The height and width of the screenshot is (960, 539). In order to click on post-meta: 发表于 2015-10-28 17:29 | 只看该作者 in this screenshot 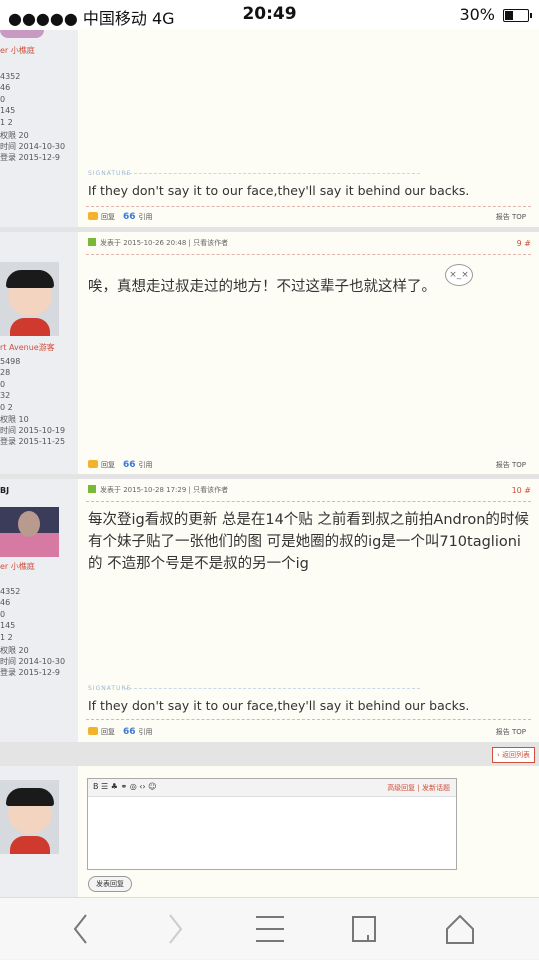, I will do `click(158, 490)`.